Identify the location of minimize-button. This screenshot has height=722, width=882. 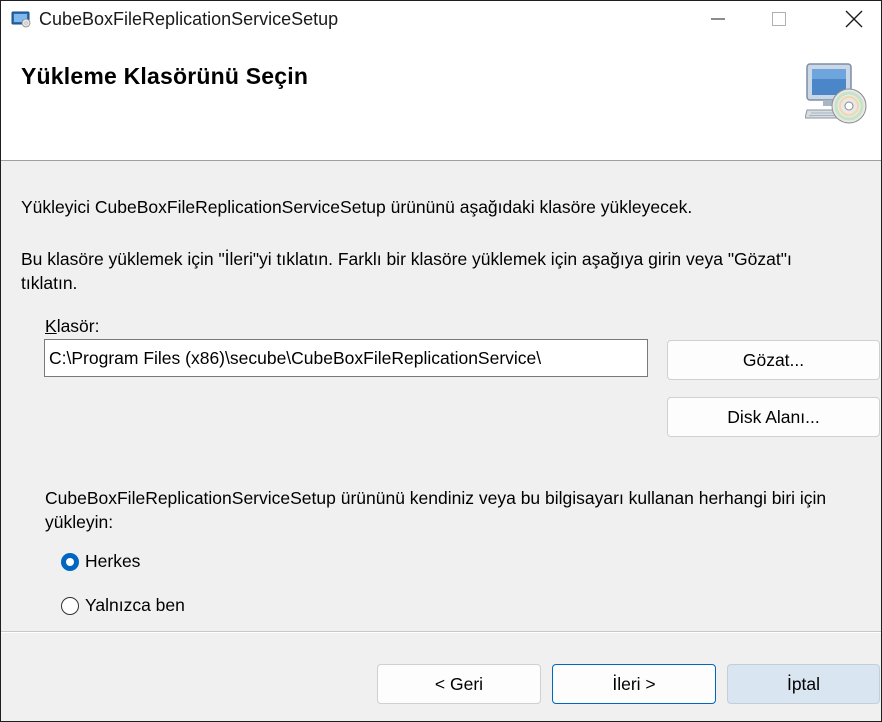
(718, 19).